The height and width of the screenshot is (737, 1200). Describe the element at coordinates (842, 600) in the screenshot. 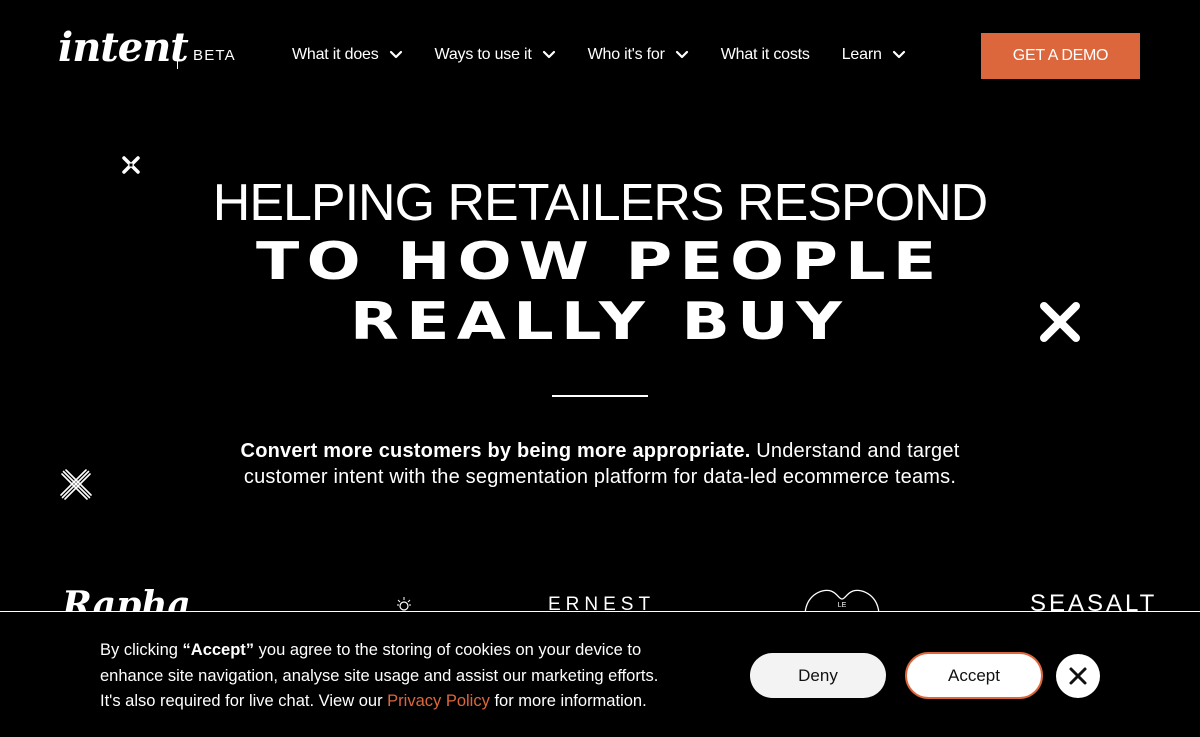

I see `logo-le-emblem: LE` at that location.